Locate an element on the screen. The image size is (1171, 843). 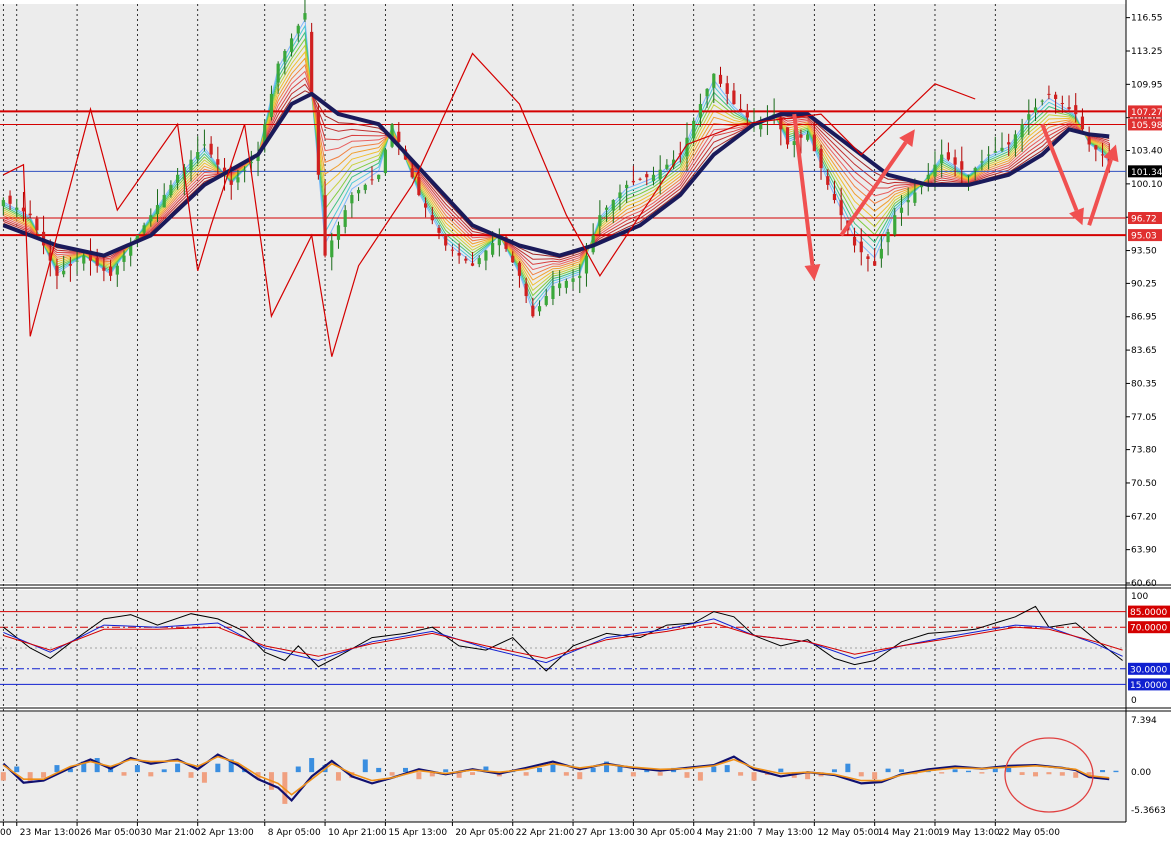
x-tick-label: 4 May 21:00 is located at coordinates (725, 833).